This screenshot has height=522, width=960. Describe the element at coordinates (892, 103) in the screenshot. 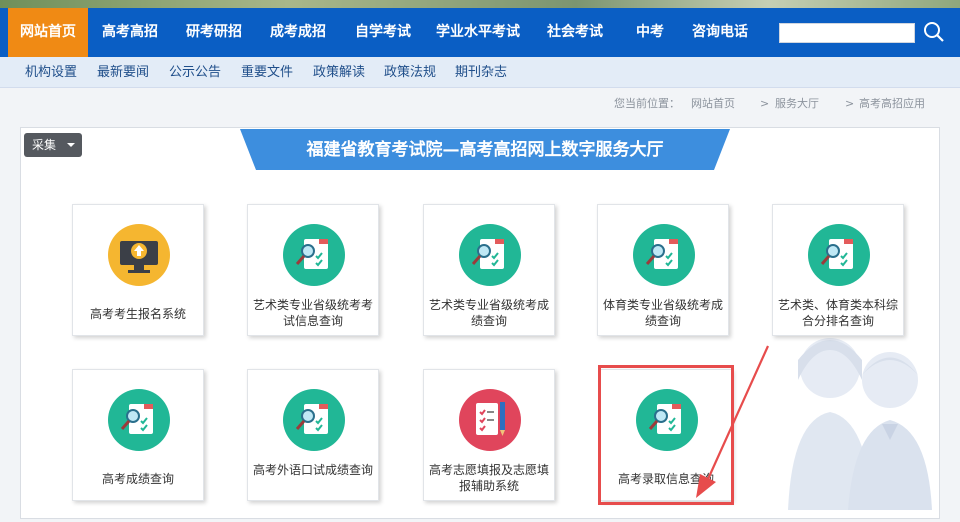

I see `breadcrumb-item-current: 高考高招应用` at that location.